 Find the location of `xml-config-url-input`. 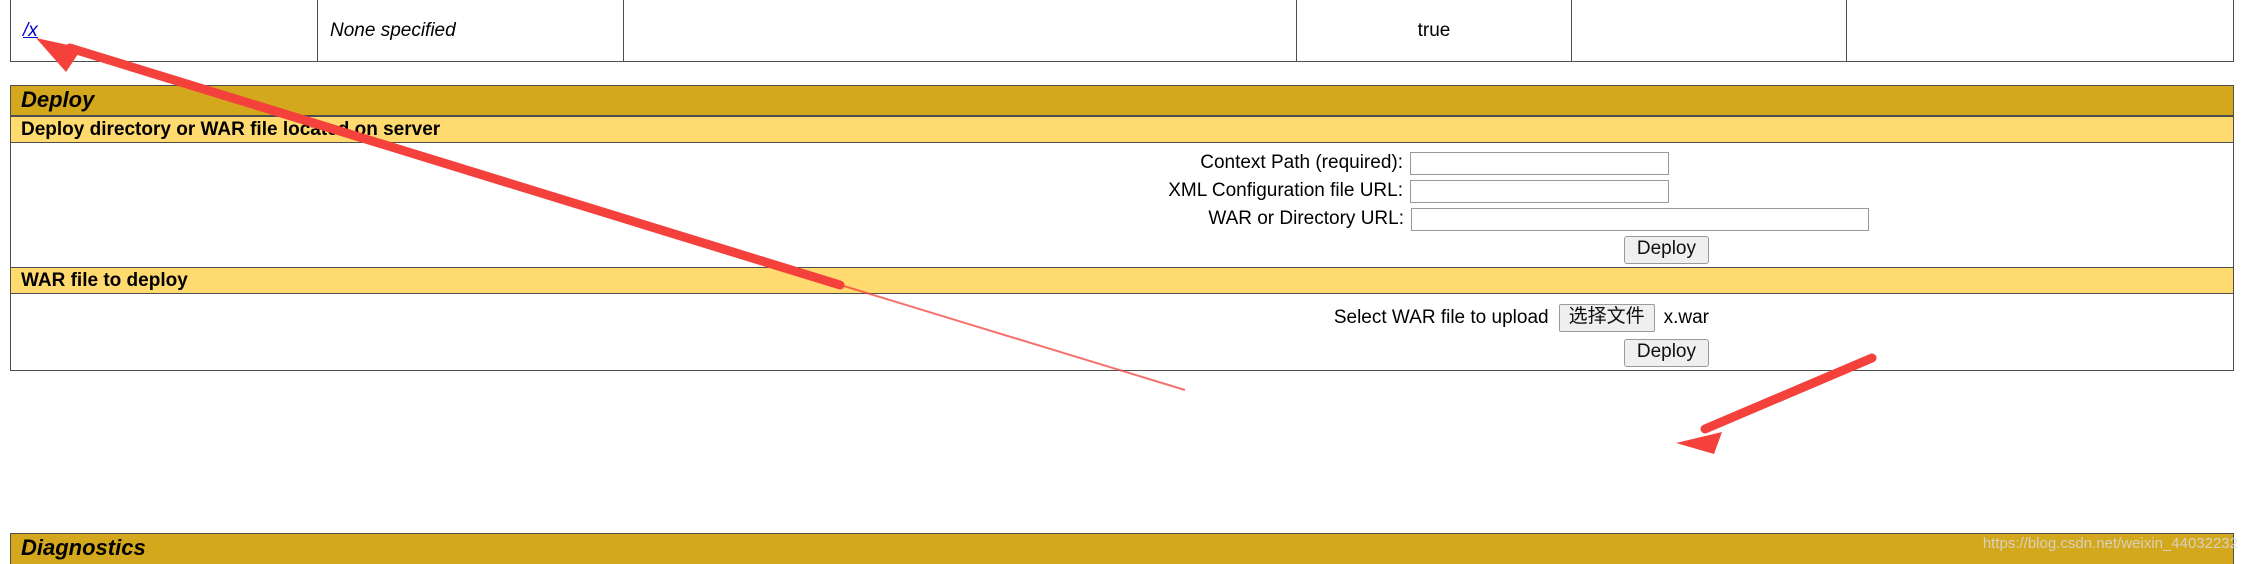

xml-config-url-input is located at coordinates (1539, 191).